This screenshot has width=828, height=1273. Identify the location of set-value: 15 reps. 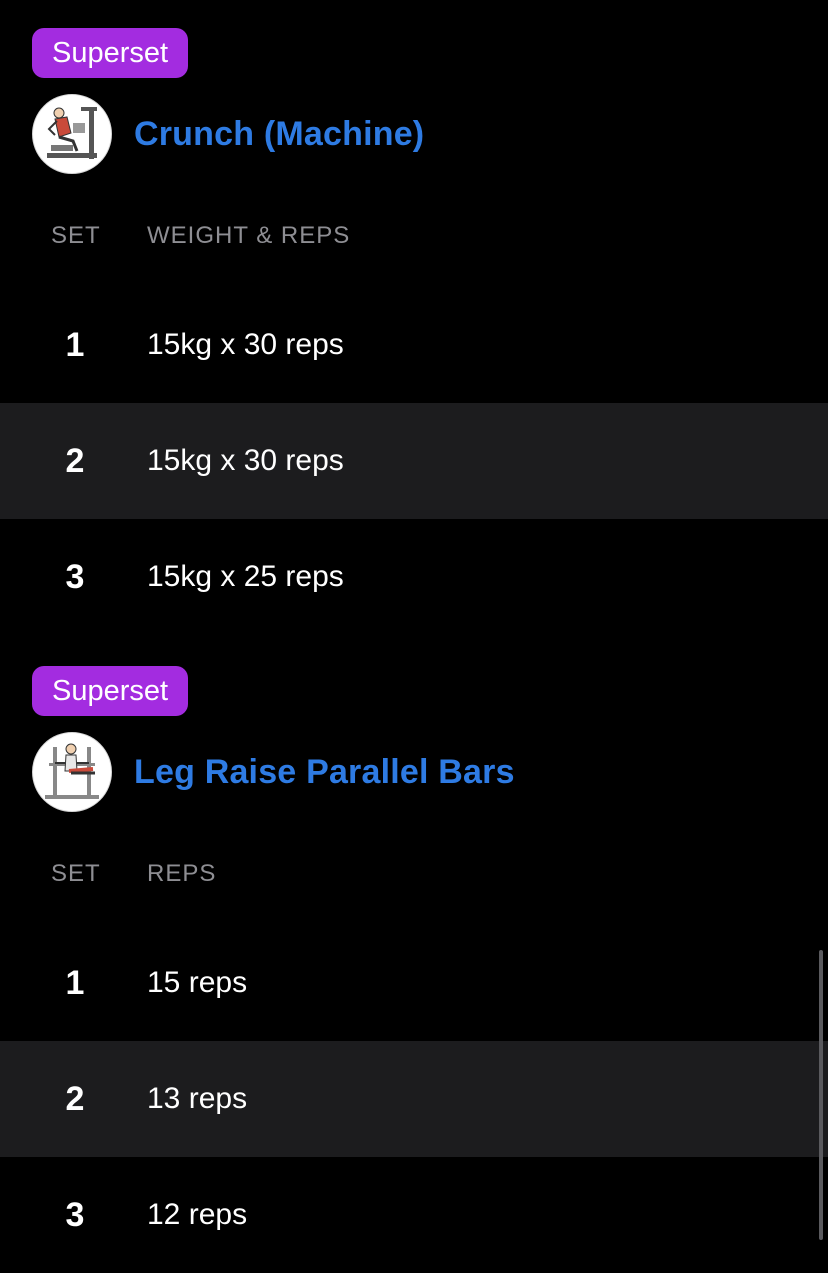
(197, 982).